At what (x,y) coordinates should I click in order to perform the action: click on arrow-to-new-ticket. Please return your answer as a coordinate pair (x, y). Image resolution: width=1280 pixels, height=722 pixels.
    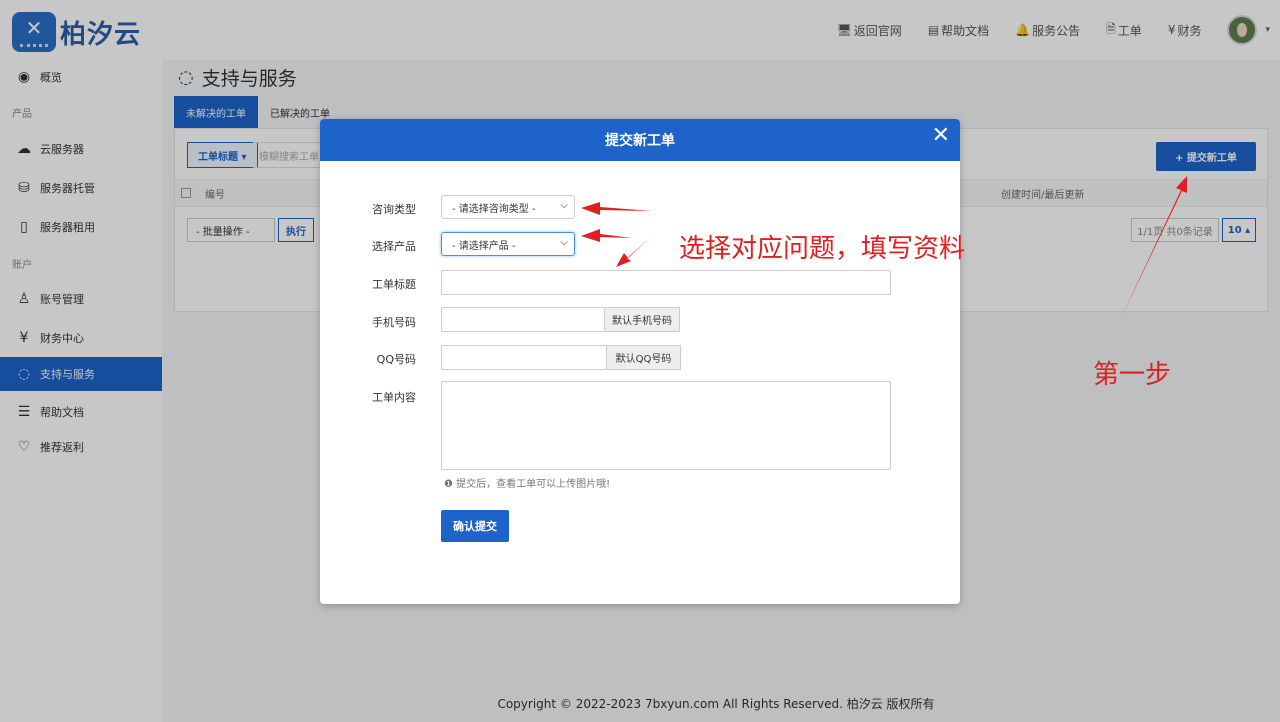
    Looking at the image, I should click on (1154, 247).